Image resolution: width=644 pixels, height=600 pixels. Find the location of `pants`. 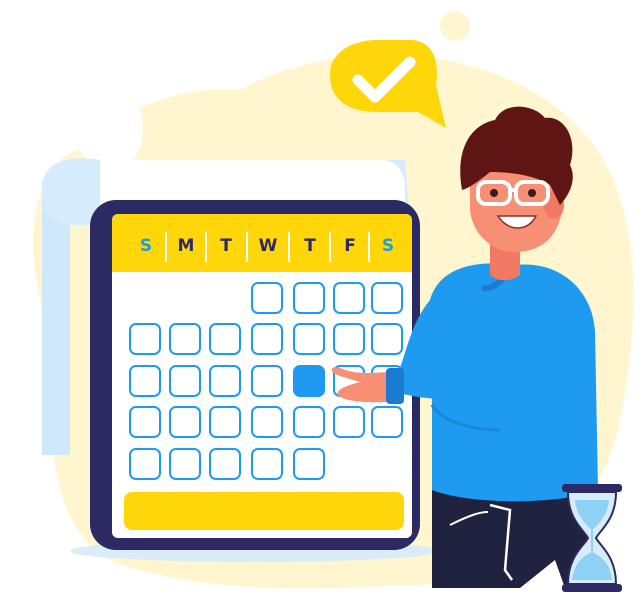

pants is located at coordinates (511, 539).